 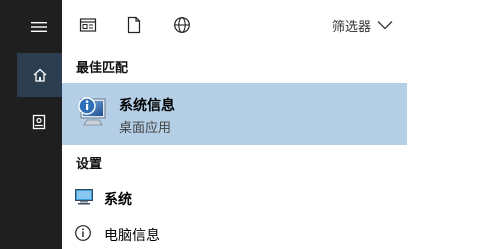 What do you see at coordinates (234, 25) in the screenshot?
I see `filter-toolbar: 筛选器` at bounding box center [234, 25].